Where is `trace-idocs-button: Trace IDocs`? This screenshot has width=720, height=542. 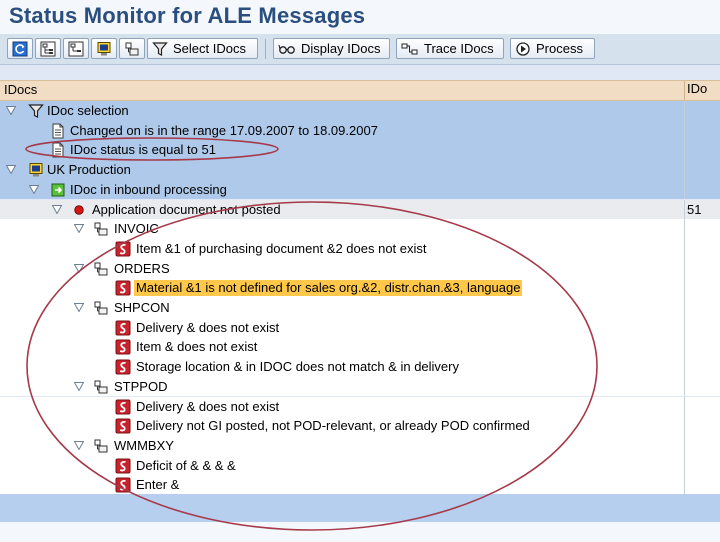
trace-idocs-button: Trace IDocs is located at coordinates (450, 48).